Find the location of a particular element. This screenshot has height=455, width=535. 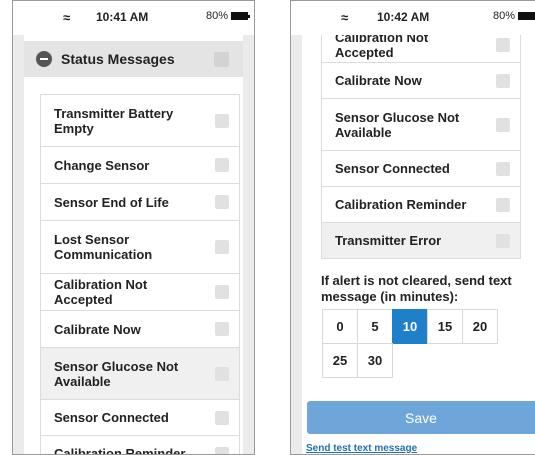

list-item: Change Sensor is located at coordinates (140, 165).